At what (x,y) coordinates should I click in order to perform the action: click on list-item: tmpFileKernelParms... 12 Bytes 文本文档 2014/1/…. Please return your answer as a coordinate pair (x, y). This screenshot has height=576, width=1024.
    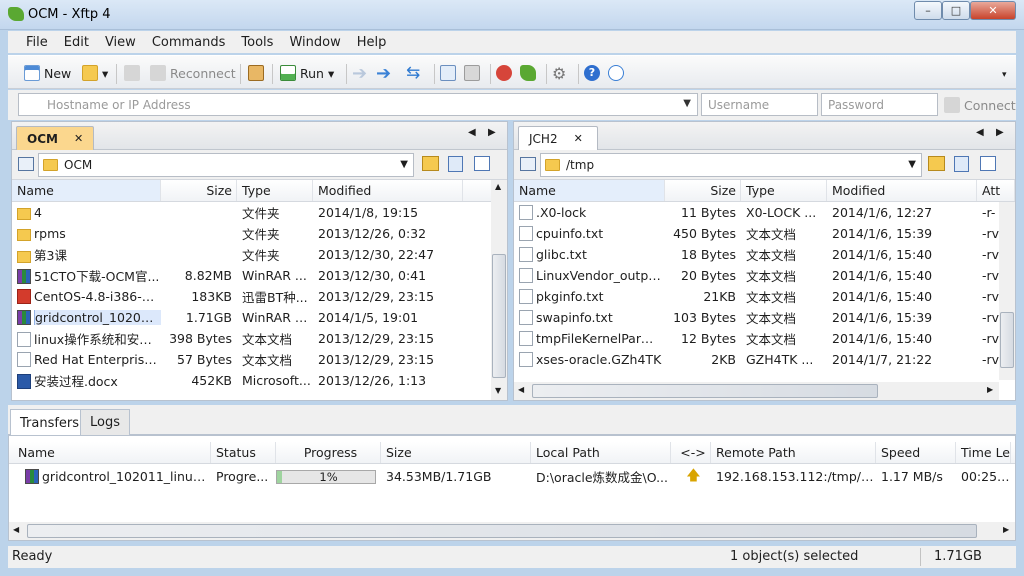
    Looking at the image, I should click on (764, 338).